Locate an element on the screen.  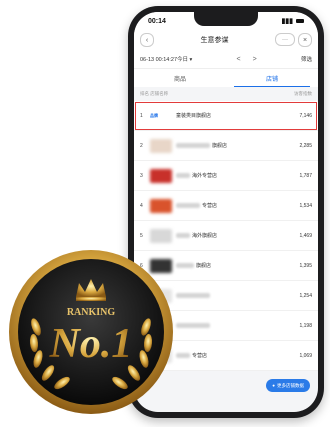
shop-name: 海外旗舰店 is located at coordinates (205, 236).